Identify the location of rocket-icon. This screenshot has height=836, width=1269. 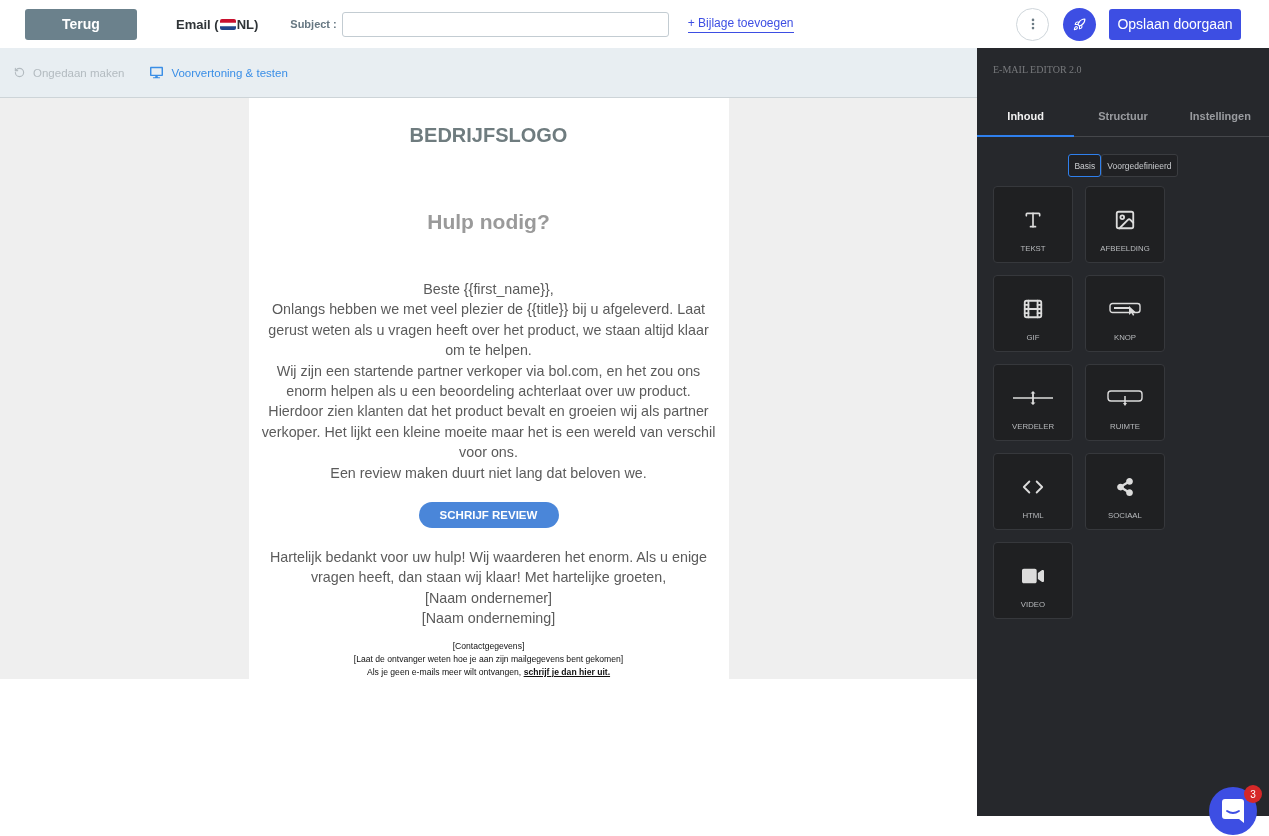
(1079, 24).